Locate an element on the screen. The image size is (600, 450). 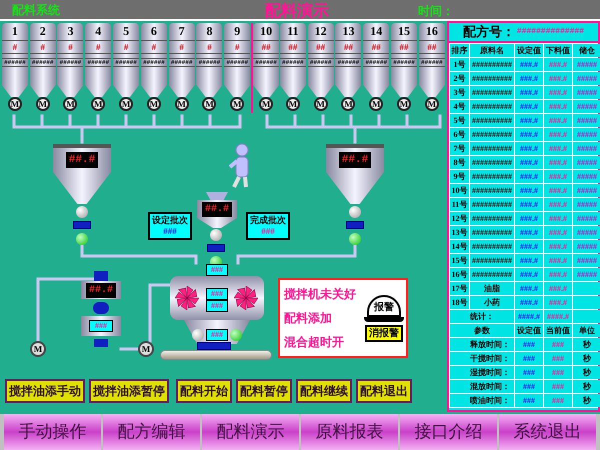
fan-icon is located at coordinates (246, 298).